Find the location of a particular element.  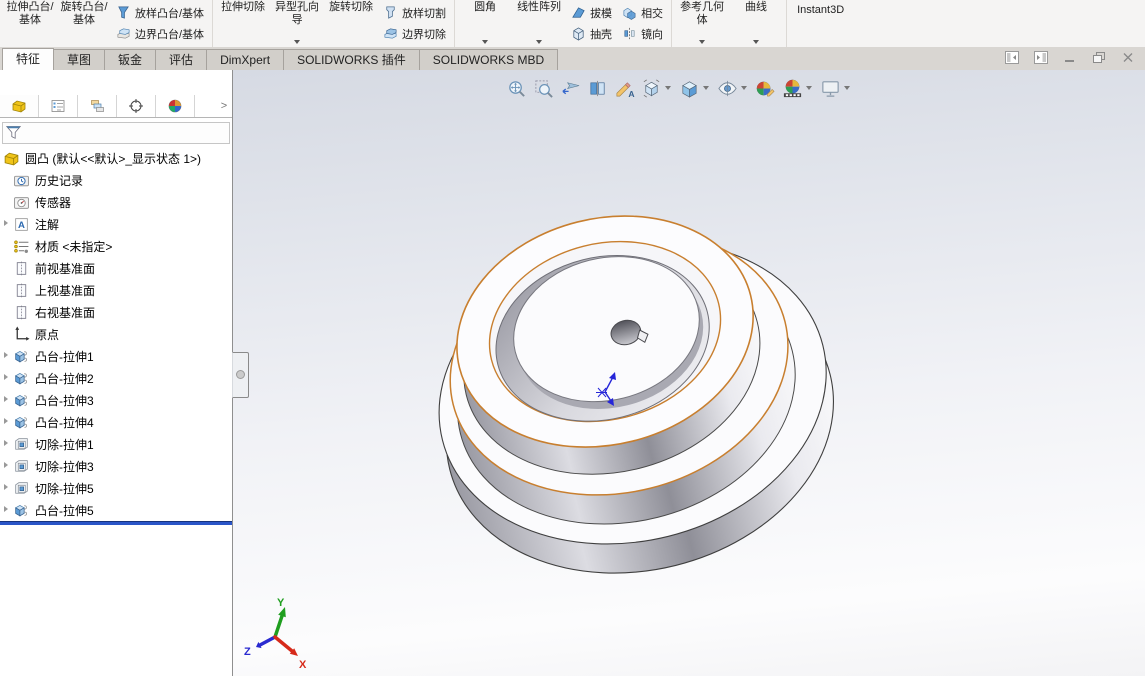

view-orientation-button is located at coordinates (651, 88).